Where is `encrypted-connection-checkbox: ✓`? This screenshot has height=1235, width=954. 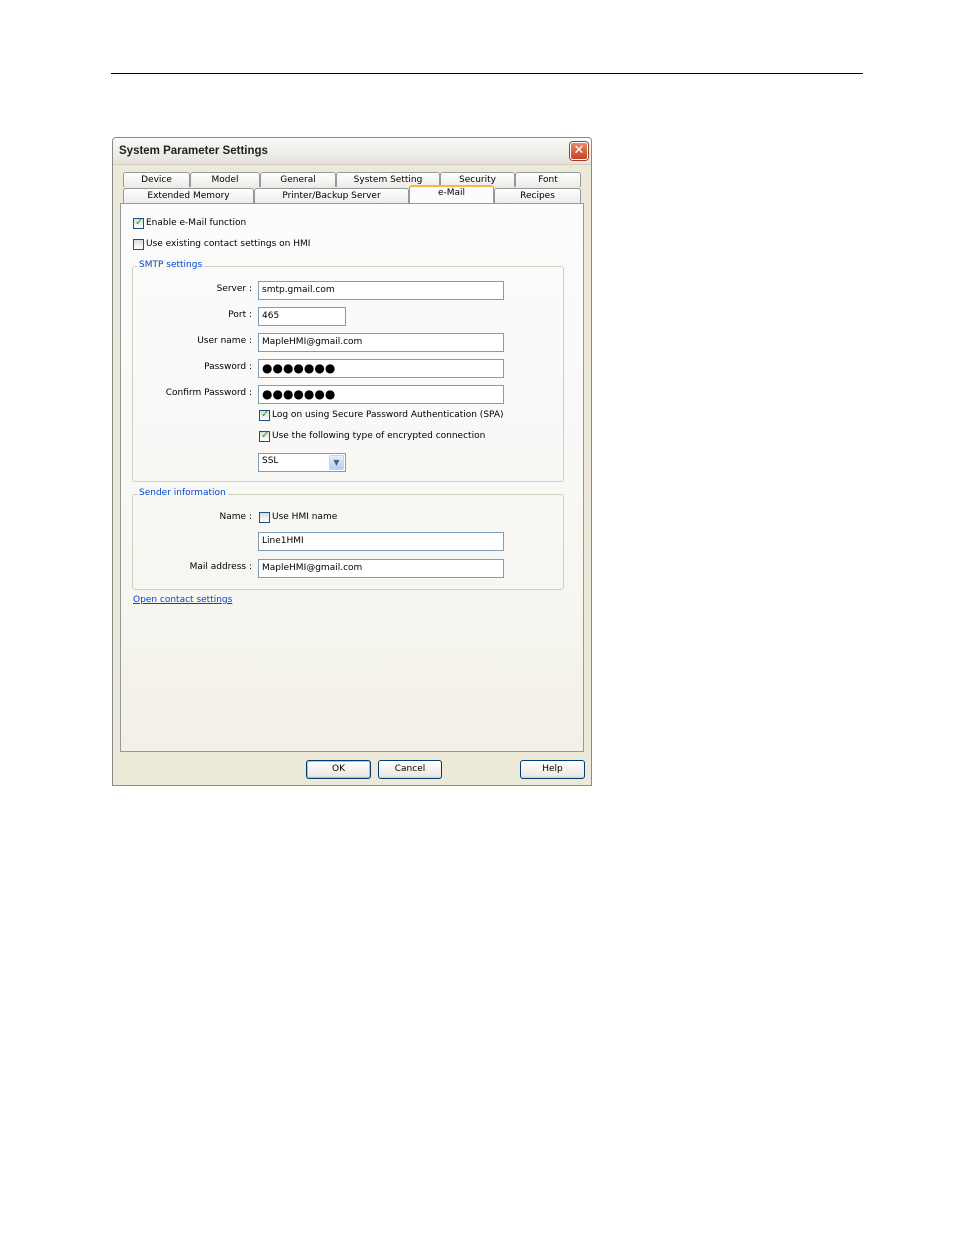
encrypted-connection-checkbox: ✓ is located at coordinates (264, 436).